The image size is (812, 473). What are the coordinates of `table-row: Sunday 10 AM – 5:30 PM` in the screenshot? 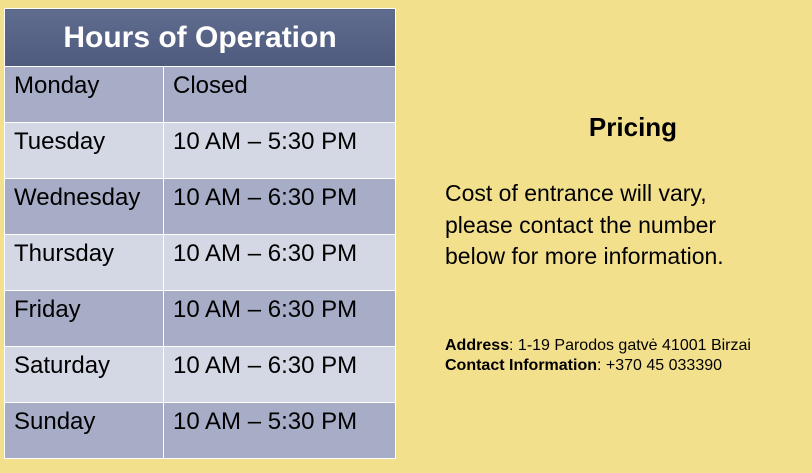 It's located at (200, 430).